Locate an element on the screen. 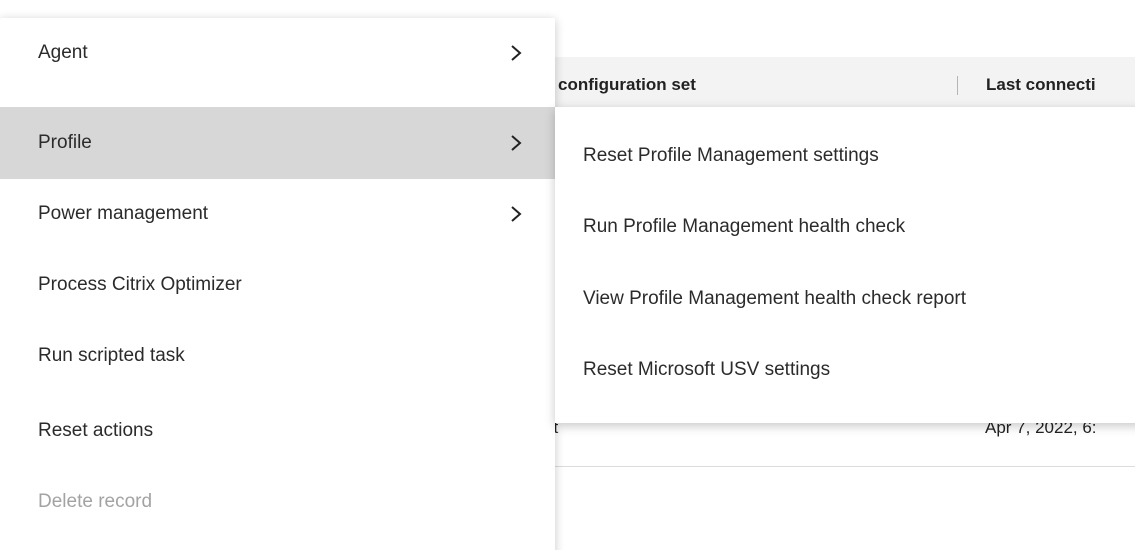 This screenshot has height=550, width=1135. menu-item-label: Delete record is located at coordinates (95, 501).